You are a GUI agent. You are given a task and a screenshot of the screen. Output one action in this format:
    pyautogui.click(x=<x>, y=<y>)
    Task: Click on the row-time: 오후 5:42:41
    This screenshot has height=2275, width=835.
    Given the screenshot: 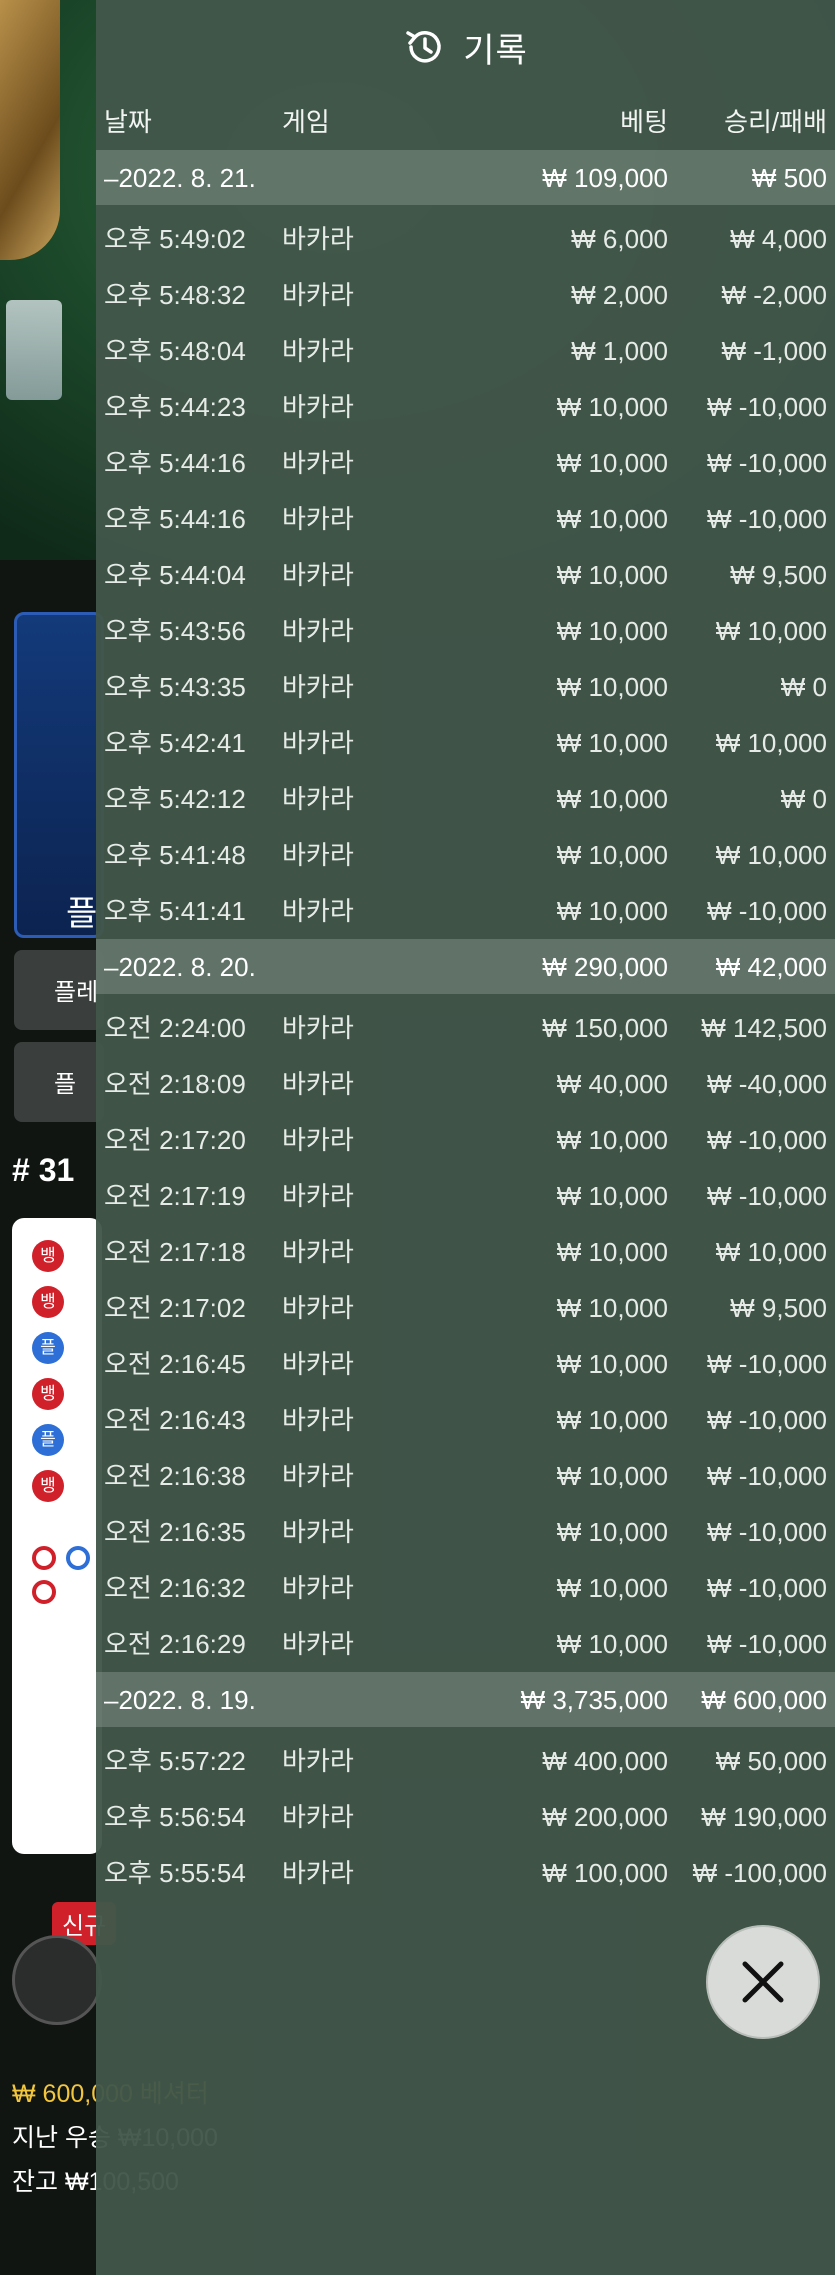 What is the action you would take?
    pyautogui.click(x=175, y=743)
    